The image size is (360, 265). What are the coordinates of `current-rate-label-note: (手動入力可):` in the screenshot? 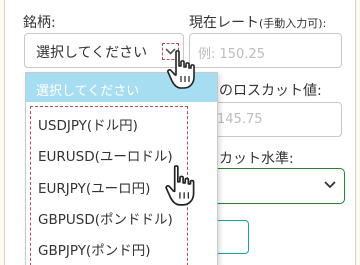 It's located at (293, 23).